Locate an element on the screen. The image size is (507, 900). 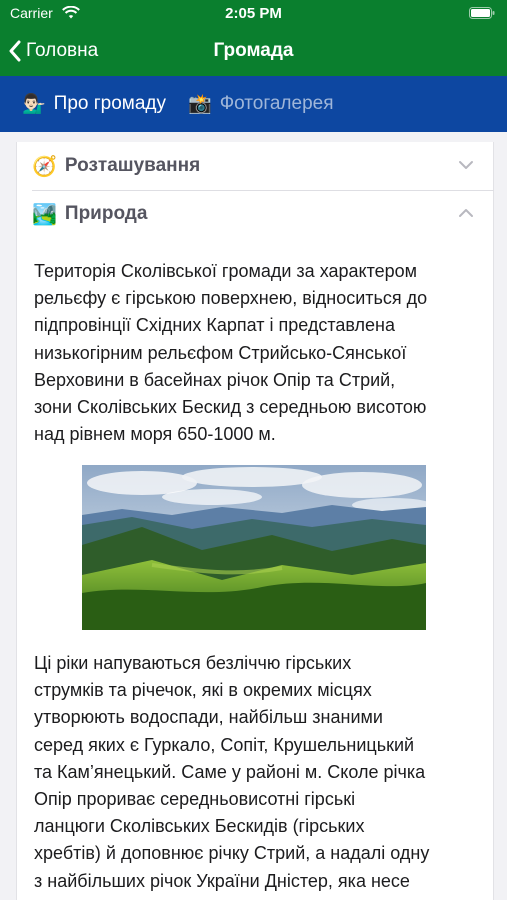
tab-gallery: 📸 Фотогалерея is located at coordinates (260, 104).